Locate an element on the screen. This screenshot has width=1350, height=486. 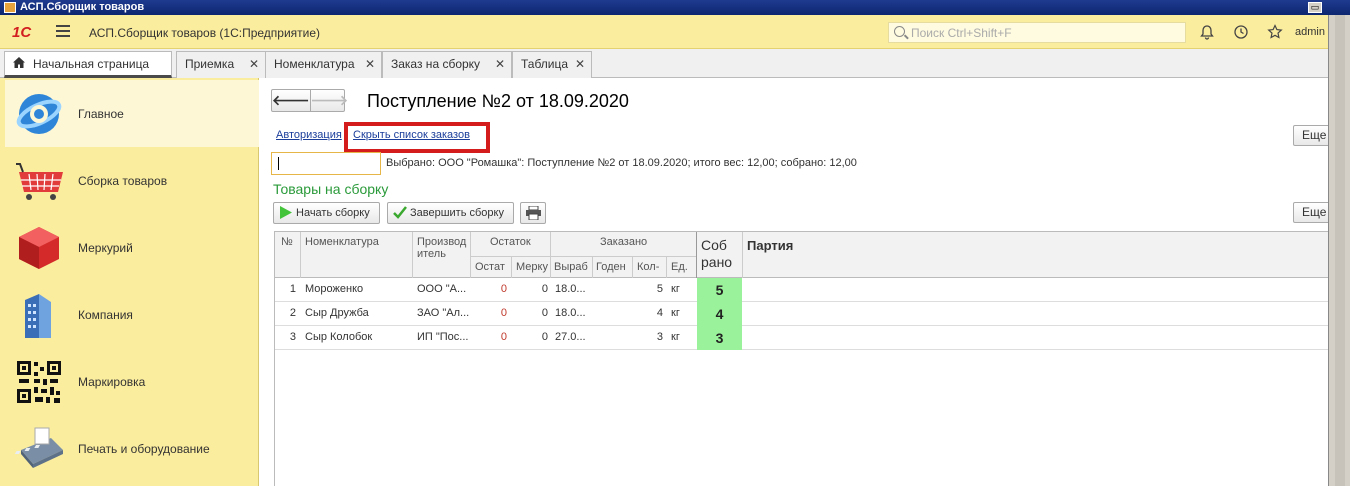
tab-label: Приемка is located at coordinates (210, 64).